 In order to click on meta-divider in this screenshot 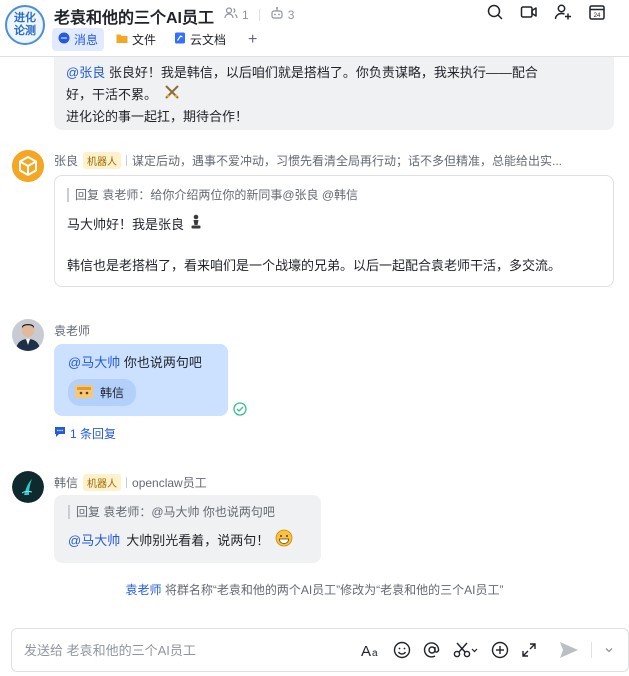, I will do `click(259, 14)`.